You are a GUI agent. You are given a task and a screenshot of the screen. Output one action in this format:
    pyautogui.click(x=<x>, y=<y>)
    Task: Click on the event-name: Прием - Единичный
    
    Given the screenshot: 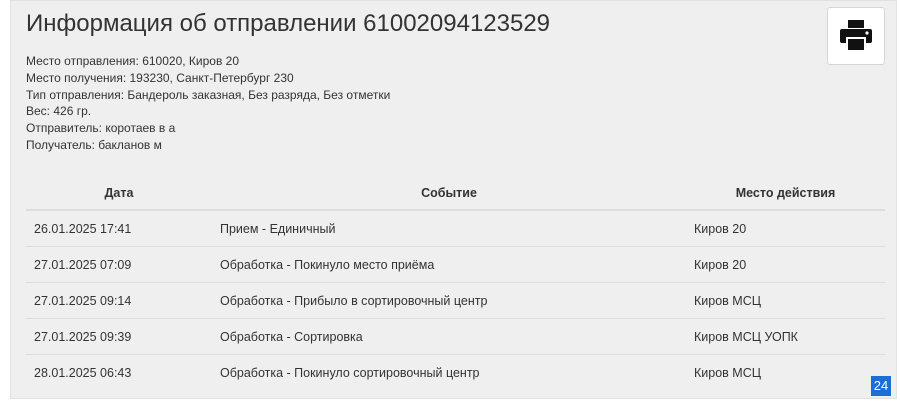 What is the action you would take?
    pyautogui.click(x=278, y=228)
    